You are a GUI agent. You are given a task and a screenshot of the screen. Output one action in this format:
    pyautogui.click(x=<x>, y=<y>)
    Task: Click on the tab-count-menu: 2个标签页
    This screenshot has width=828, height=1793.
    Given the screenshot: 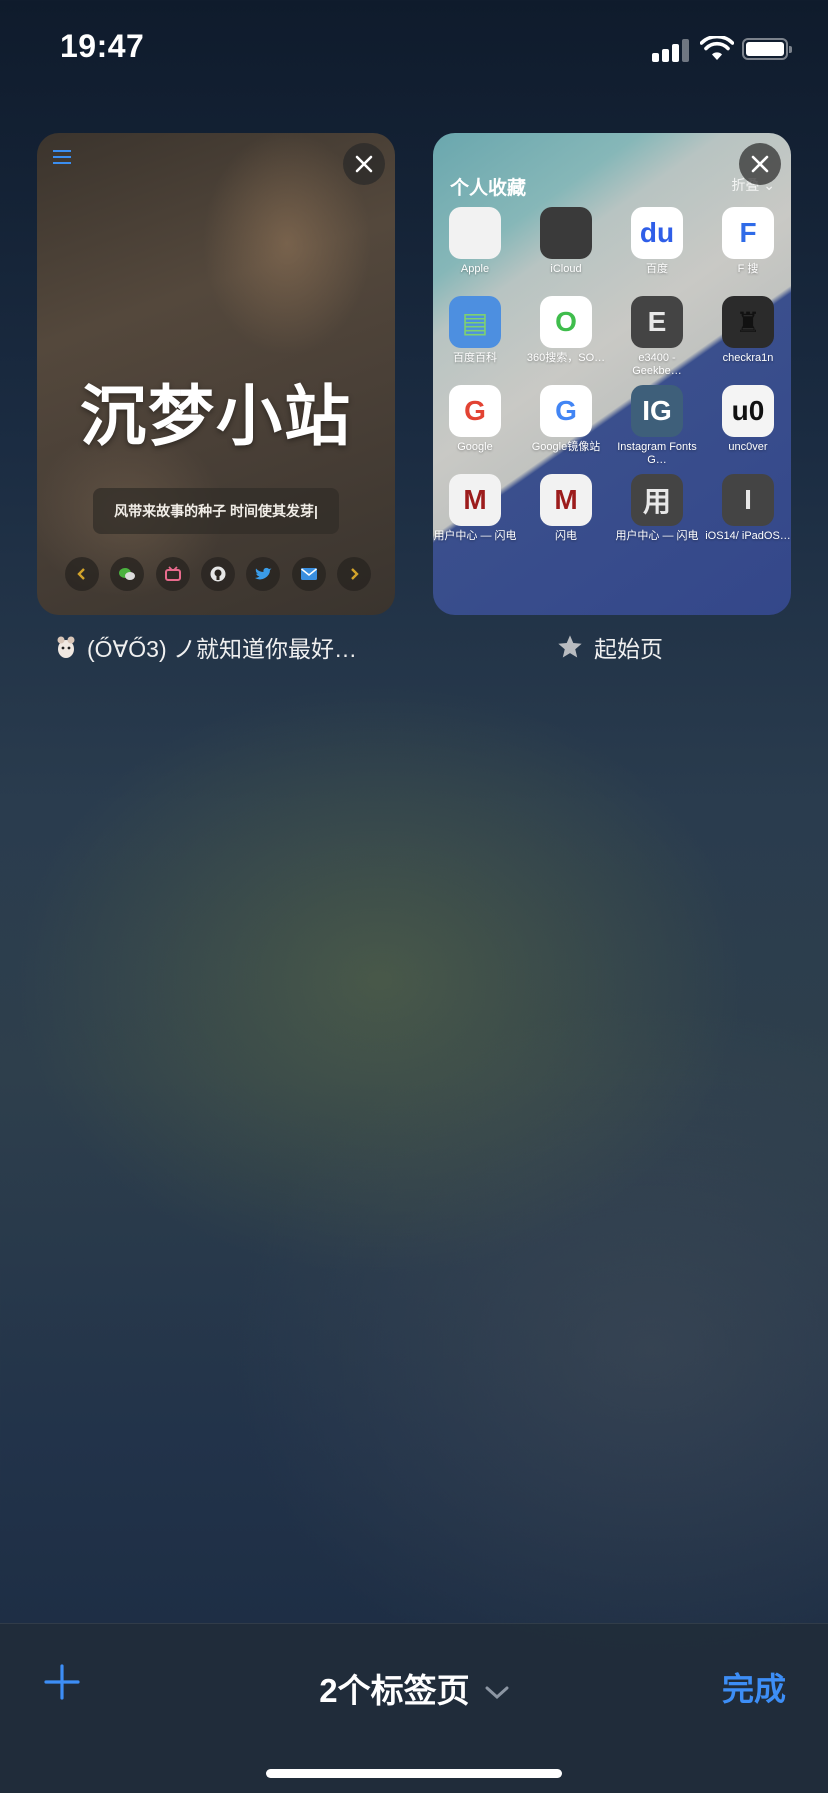 What is the action you would take?
    pyautogui.click(x=414, y=1688)
    